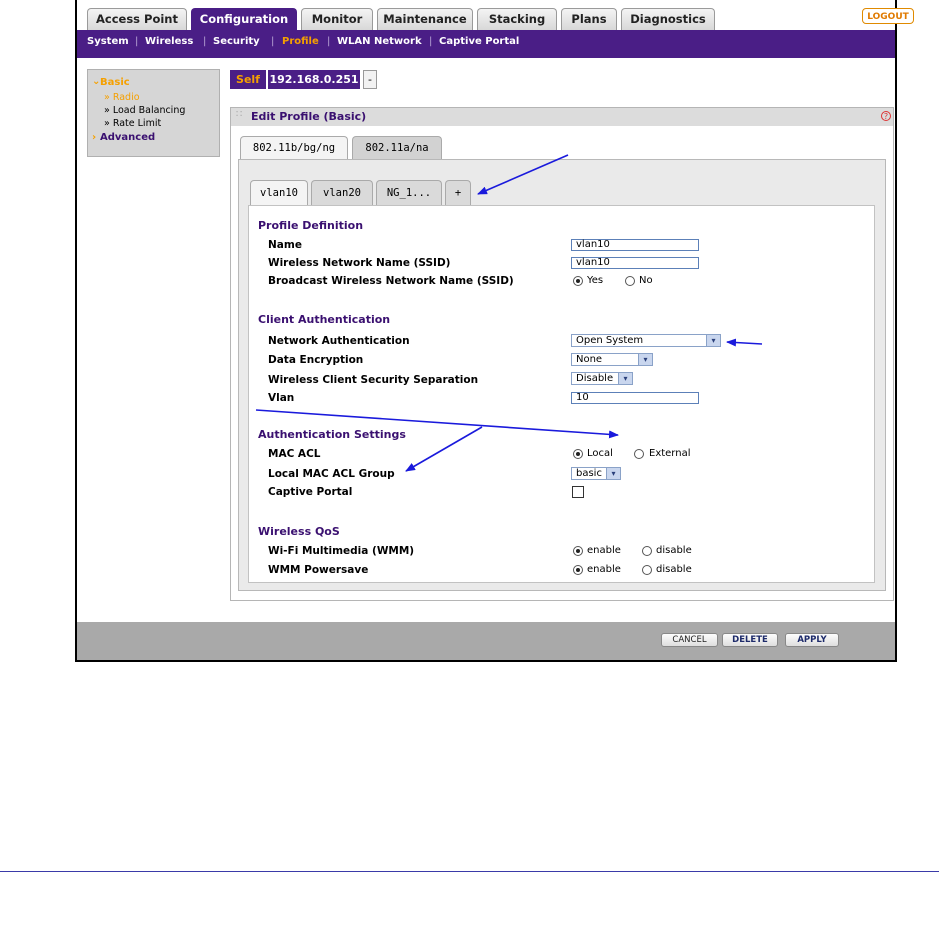  What do you see at coordinates (437, 424) in the screenshot?
I see `arrow-to-mac-acl` at bounding box center [437, 424].